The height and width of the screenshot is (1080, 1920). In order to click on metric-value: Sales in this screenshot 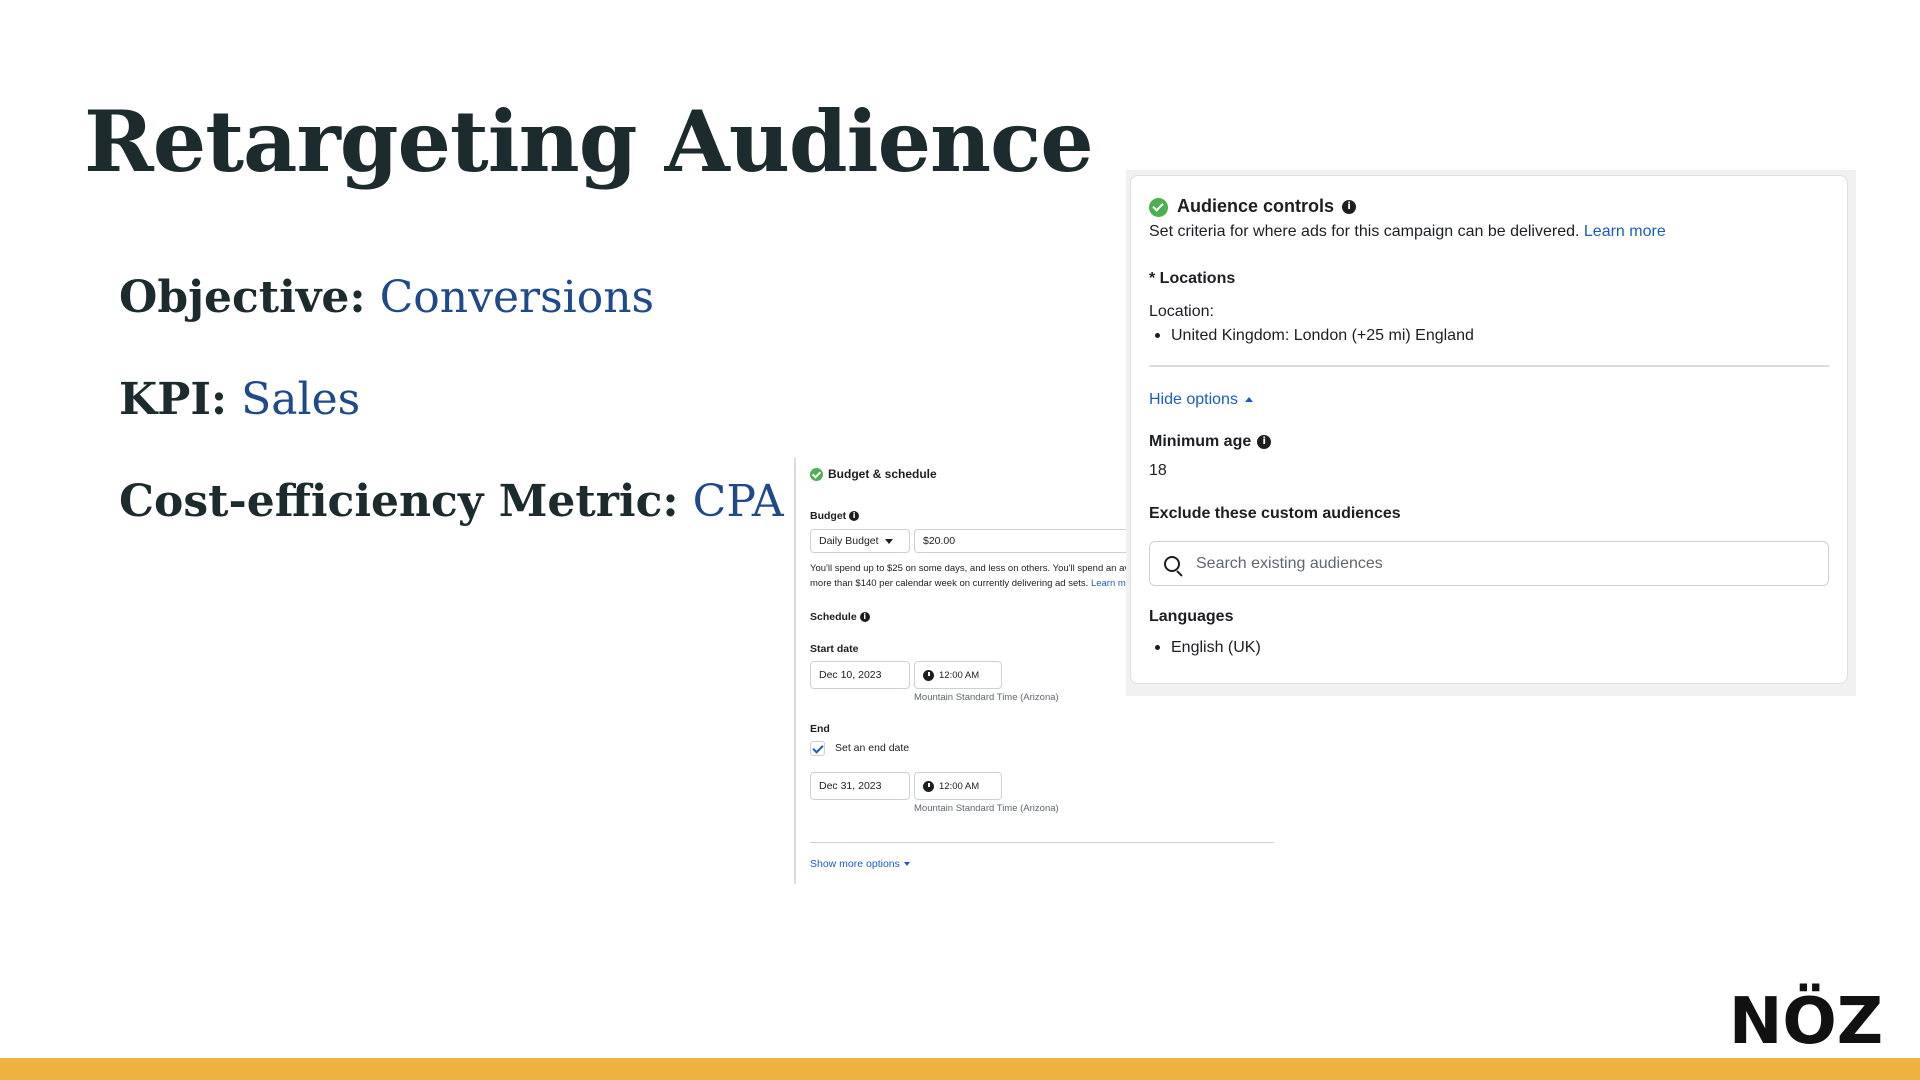, I will do `click(301, 399)`.